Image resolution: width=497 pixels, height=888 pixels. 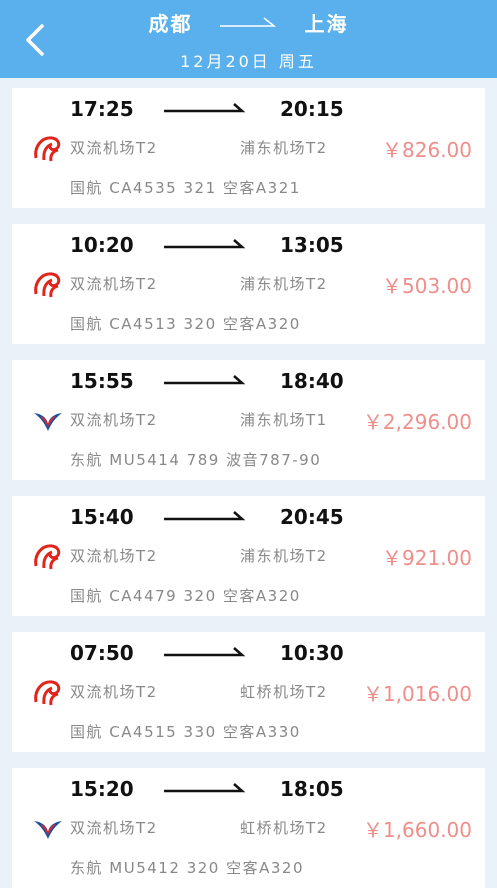 I want to click on departure-time: 15:40, so click(x=102, y=517).